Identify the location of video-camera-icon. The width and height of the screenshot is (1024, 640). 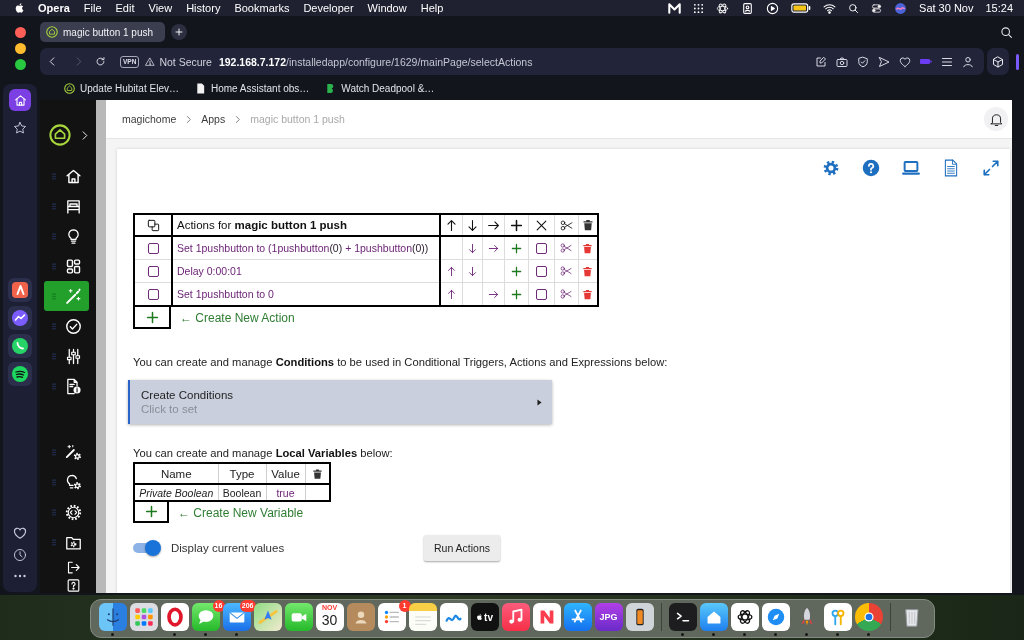
(298, 617).